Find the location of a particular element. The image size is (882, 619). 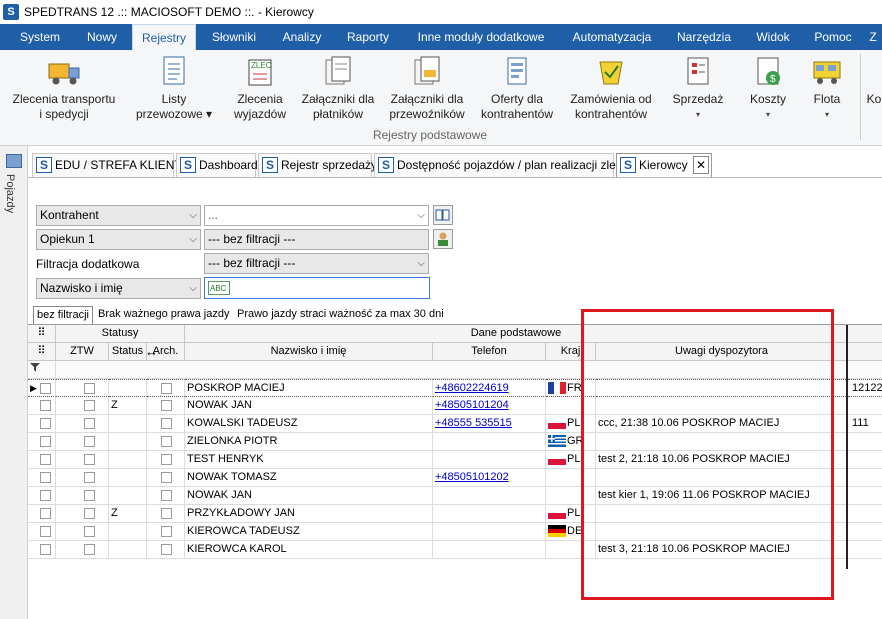

cell-name: NOWAK TOMASZ is located at coordinates (309, 478).